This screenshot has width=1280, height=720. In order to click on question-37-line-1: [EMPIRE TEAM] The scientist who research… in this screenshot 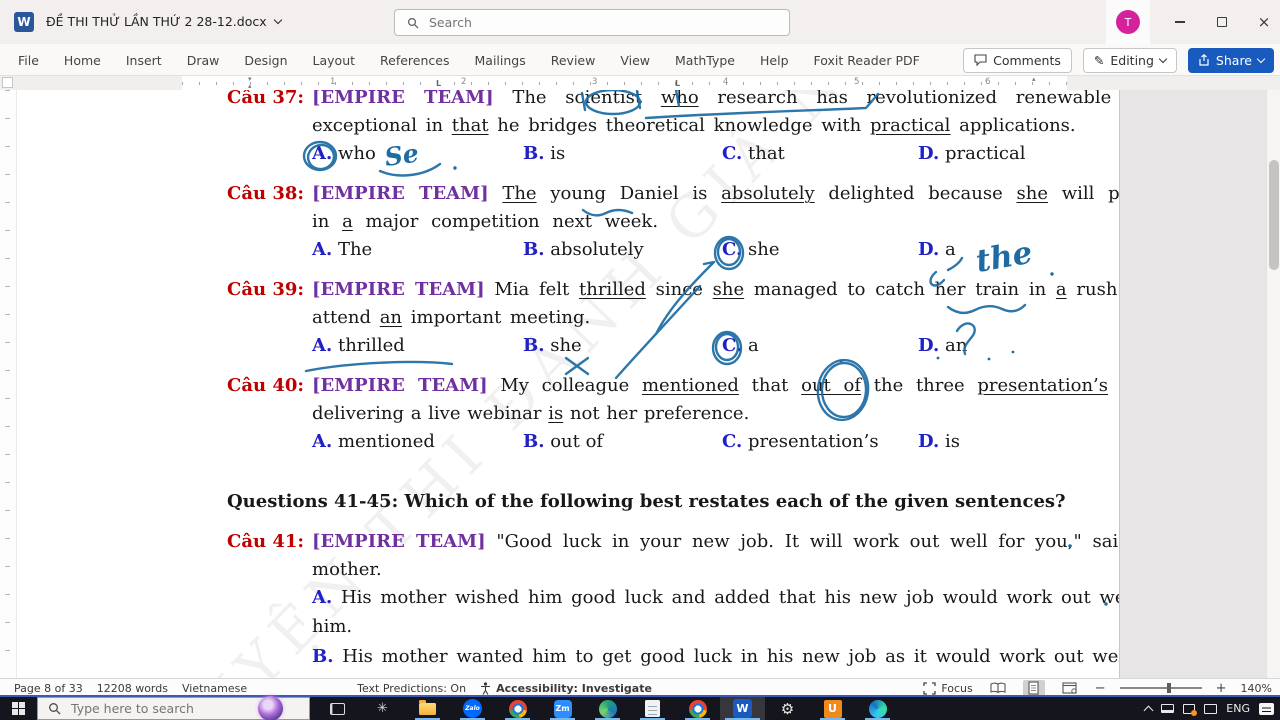, I will do `click(715, 99)`.